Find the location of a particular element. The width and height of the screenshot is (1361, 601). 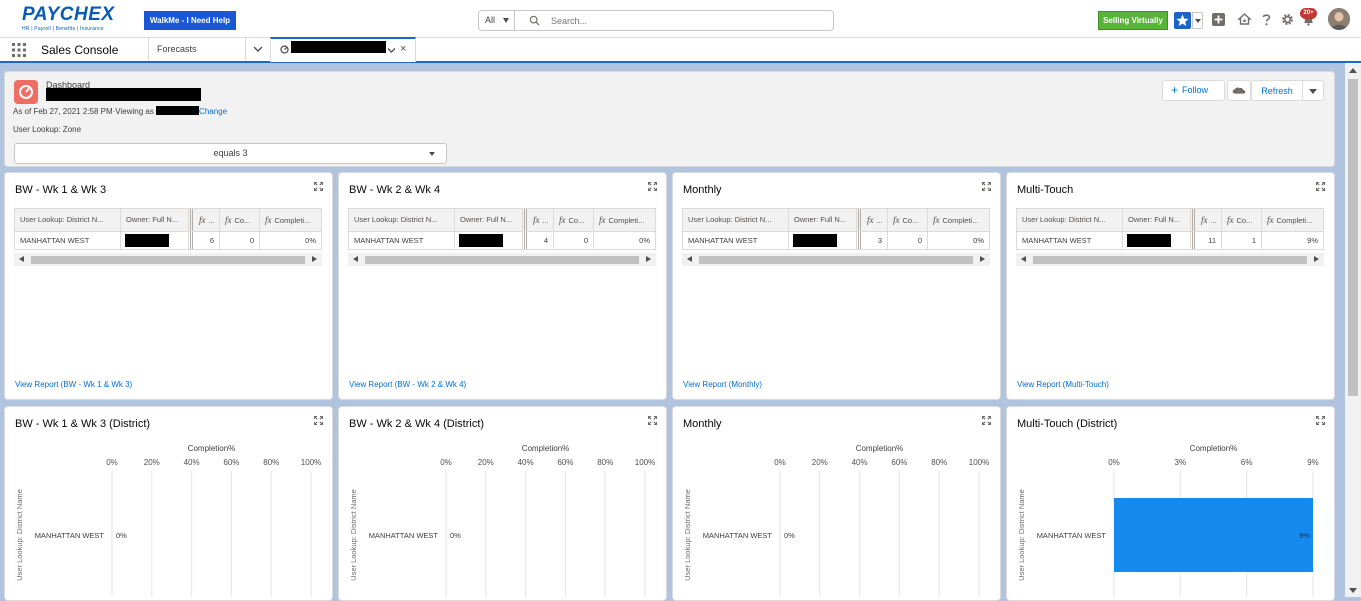

x-tick-label: 80% is located at coordinates (605, 462).